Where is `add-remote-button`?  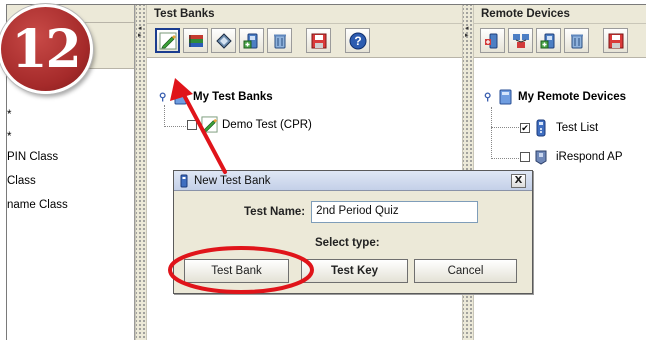 add-remote-button is located at coordinates (492, 40).